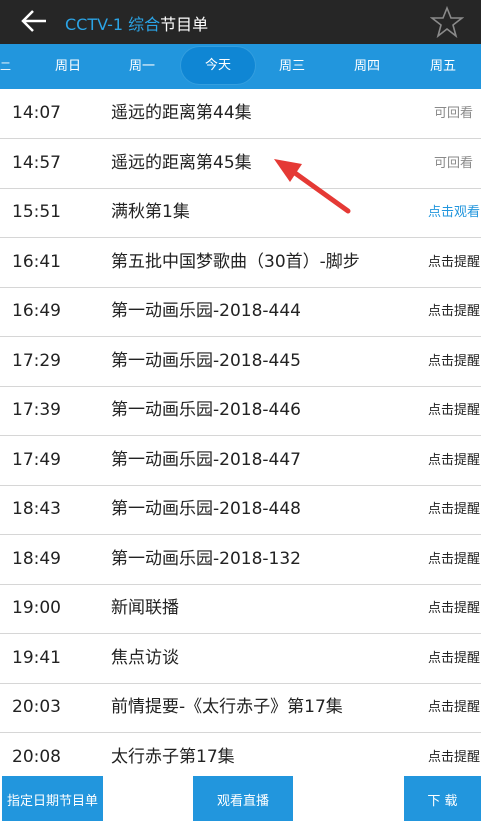 Image resolution: width=481 pixels, height=827 pixels. Describe the element at coordinates (145, 608) in the screenshot. I see `program-title: 新闻联播` at that location.